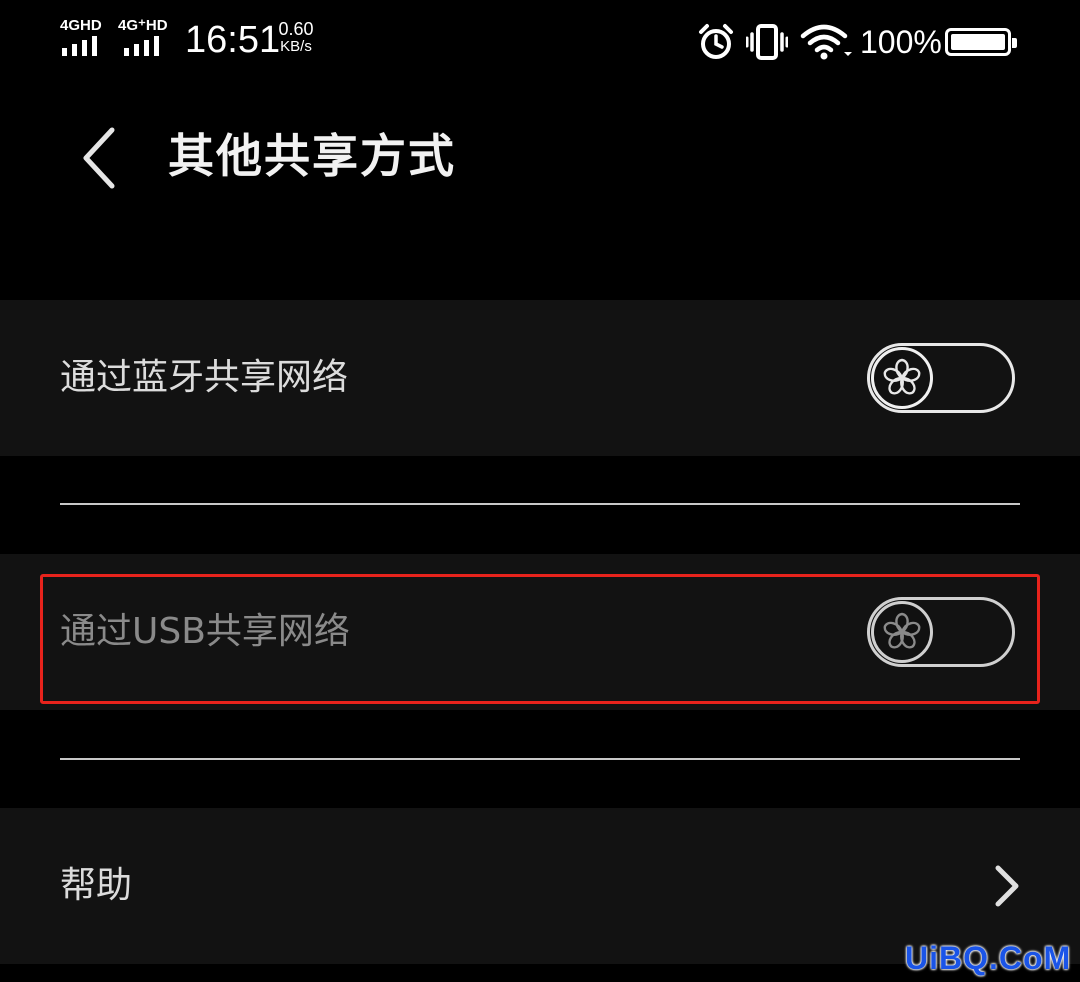 This screenshot has height=982, width=1080. Describe the element at coordinates (540, 45) in the screenshot. I see `status-bar: 4GHD 4G⁺HD 16:51 0.60 KB/s 100%` at that location.